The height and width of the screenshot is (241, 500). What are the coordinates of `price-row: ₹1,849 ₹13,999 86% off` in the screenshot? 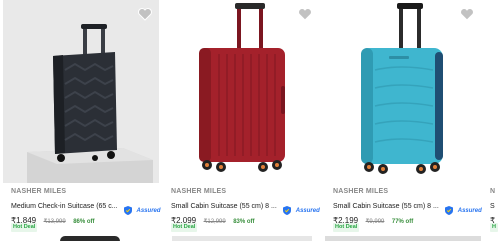 It's located at (53, 217).